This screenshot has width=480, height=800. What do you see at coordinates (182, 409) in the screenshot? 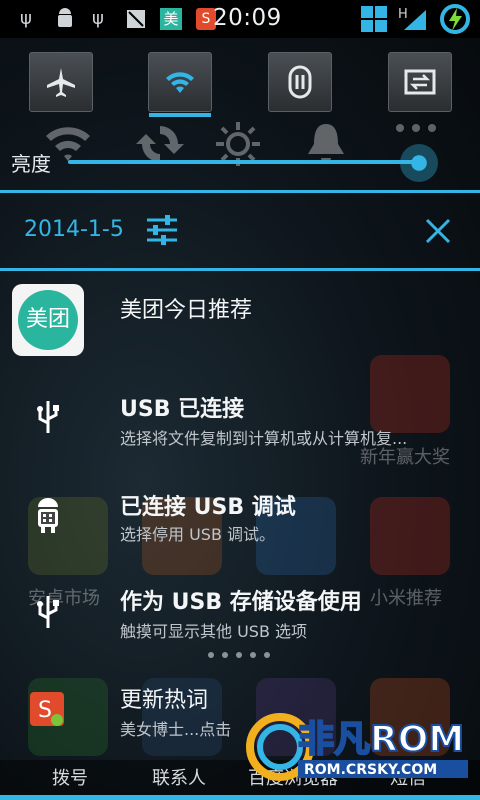
I see `notification-title: USB 已连接` at bounding box center [182, 409].